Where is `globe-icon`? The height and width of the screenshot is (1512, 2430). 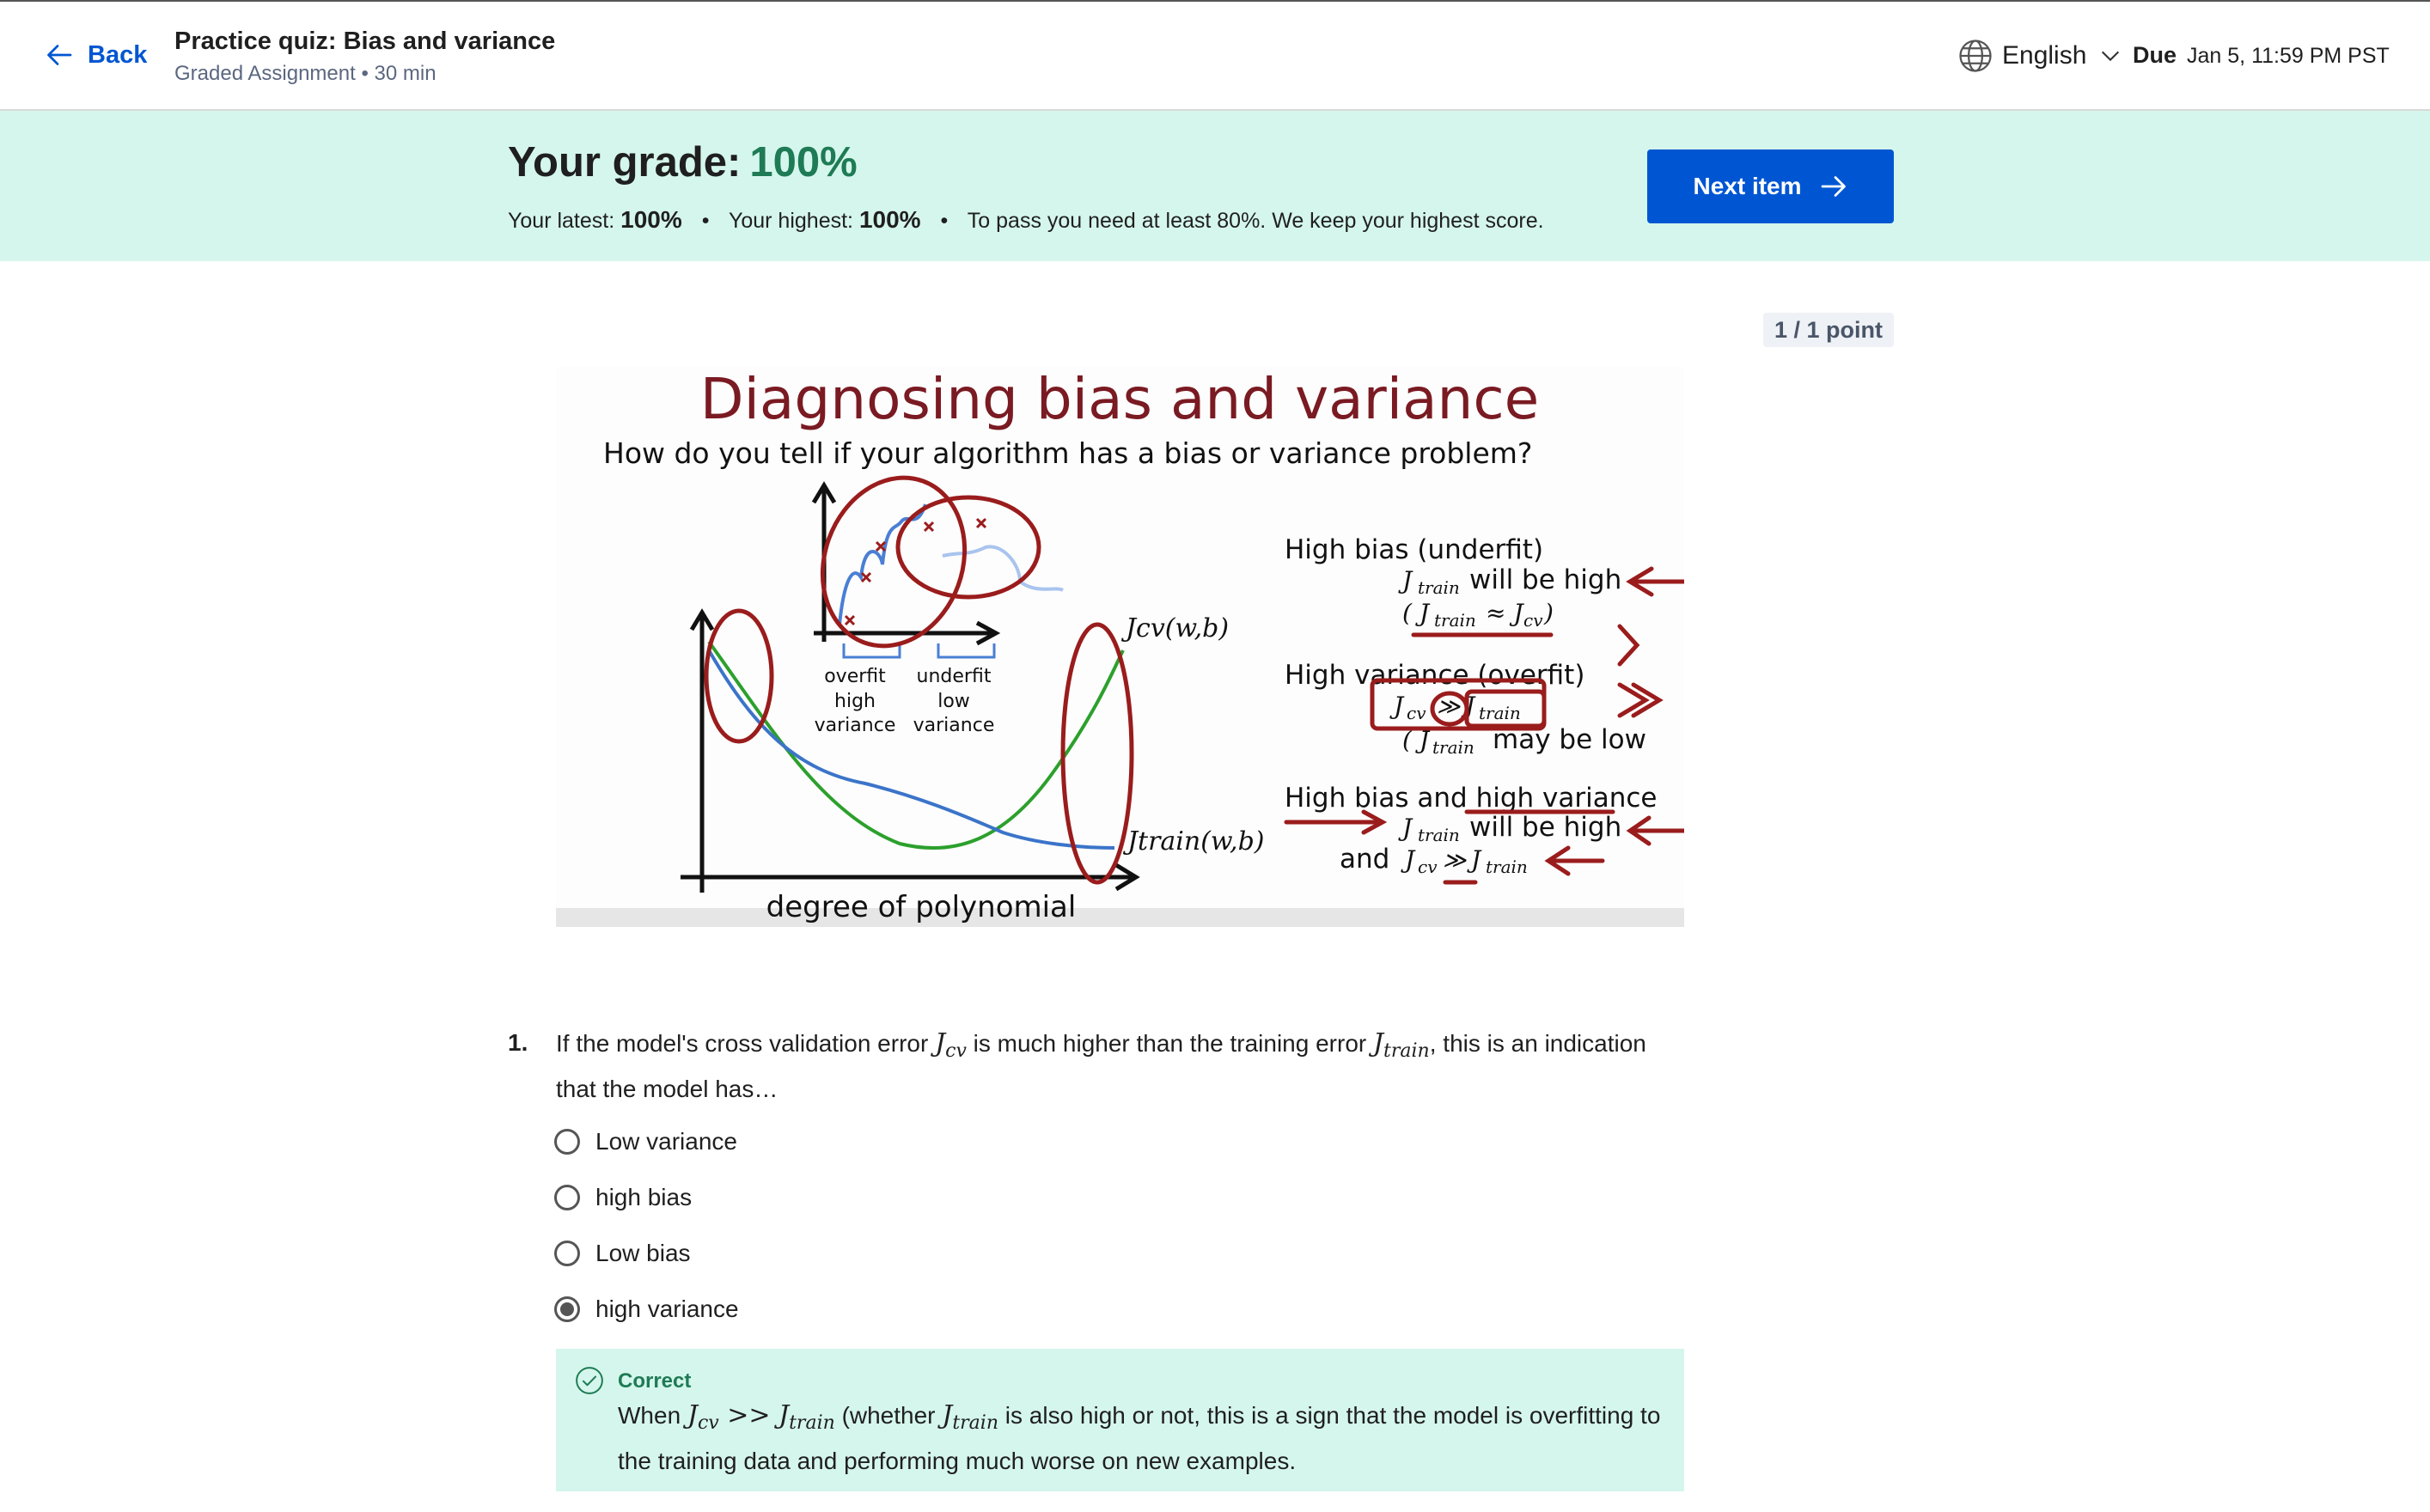 globe-icon is located at coordinates (1975, 56).